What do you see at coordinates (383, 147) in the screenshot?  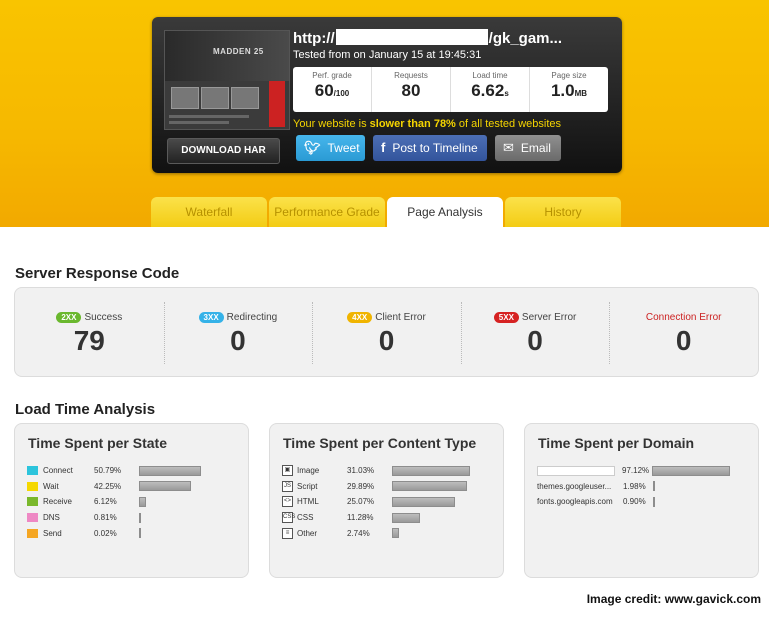 I see `facebook-icon: f` at bounding box center [383, 147].